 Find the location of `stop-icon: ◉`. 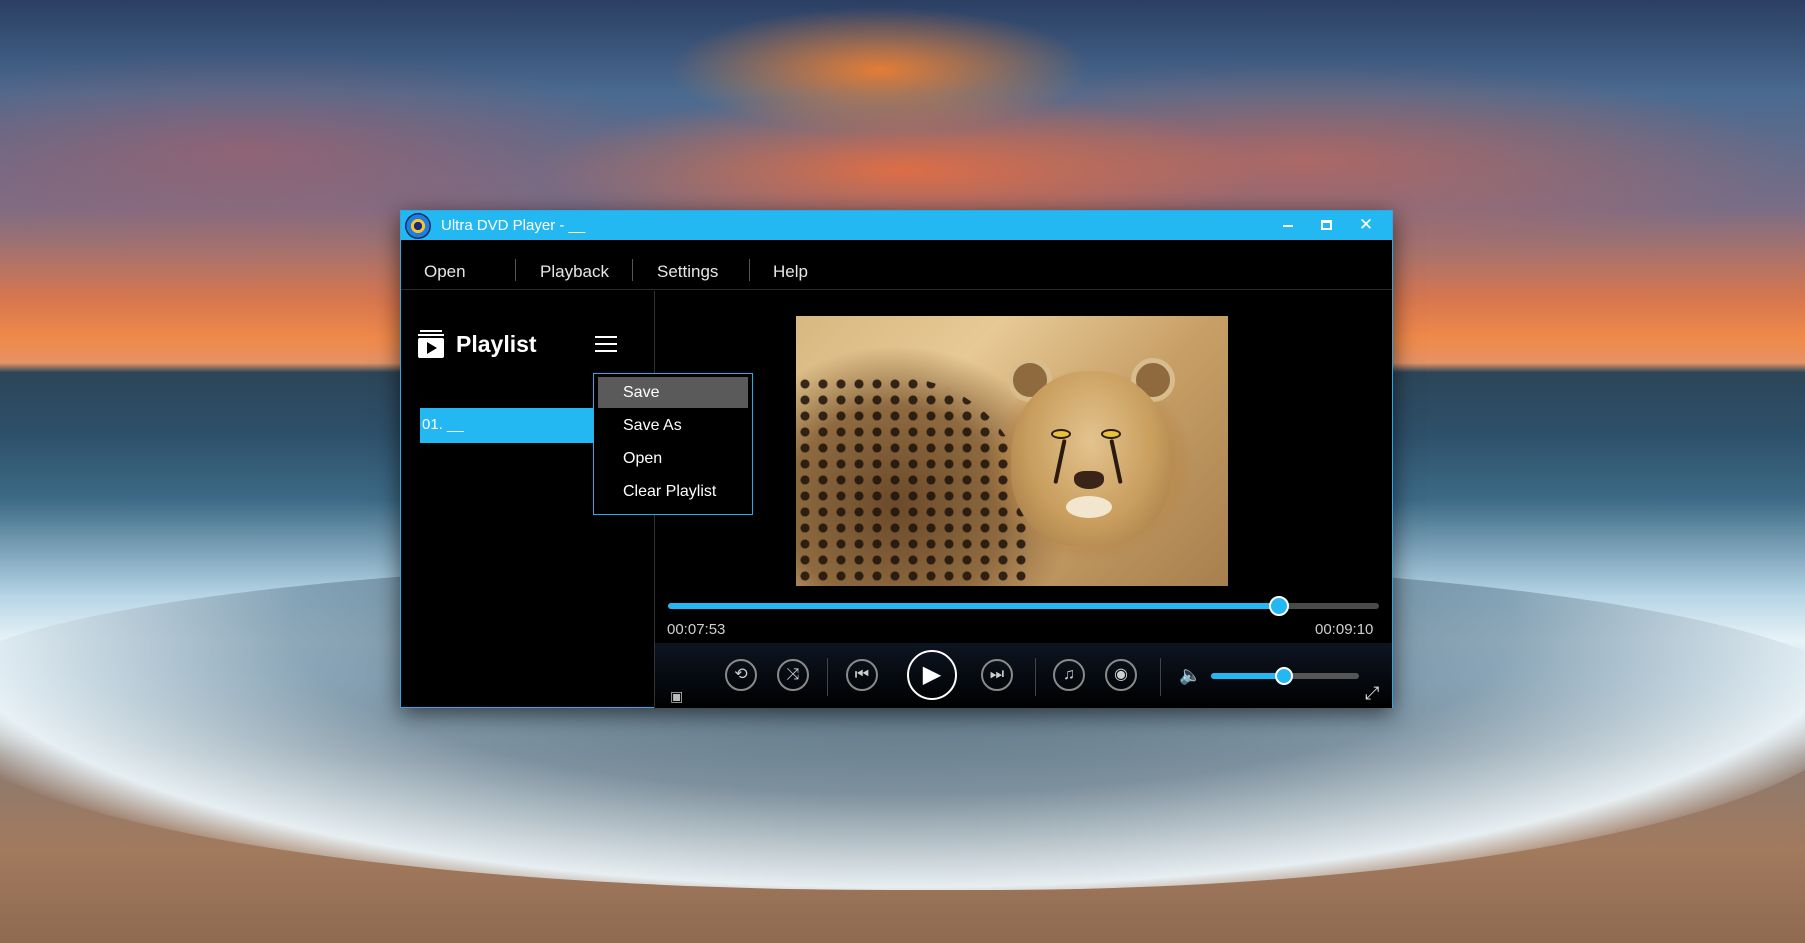

stop-icon: ◉ is located at coordinates (1121, 674).